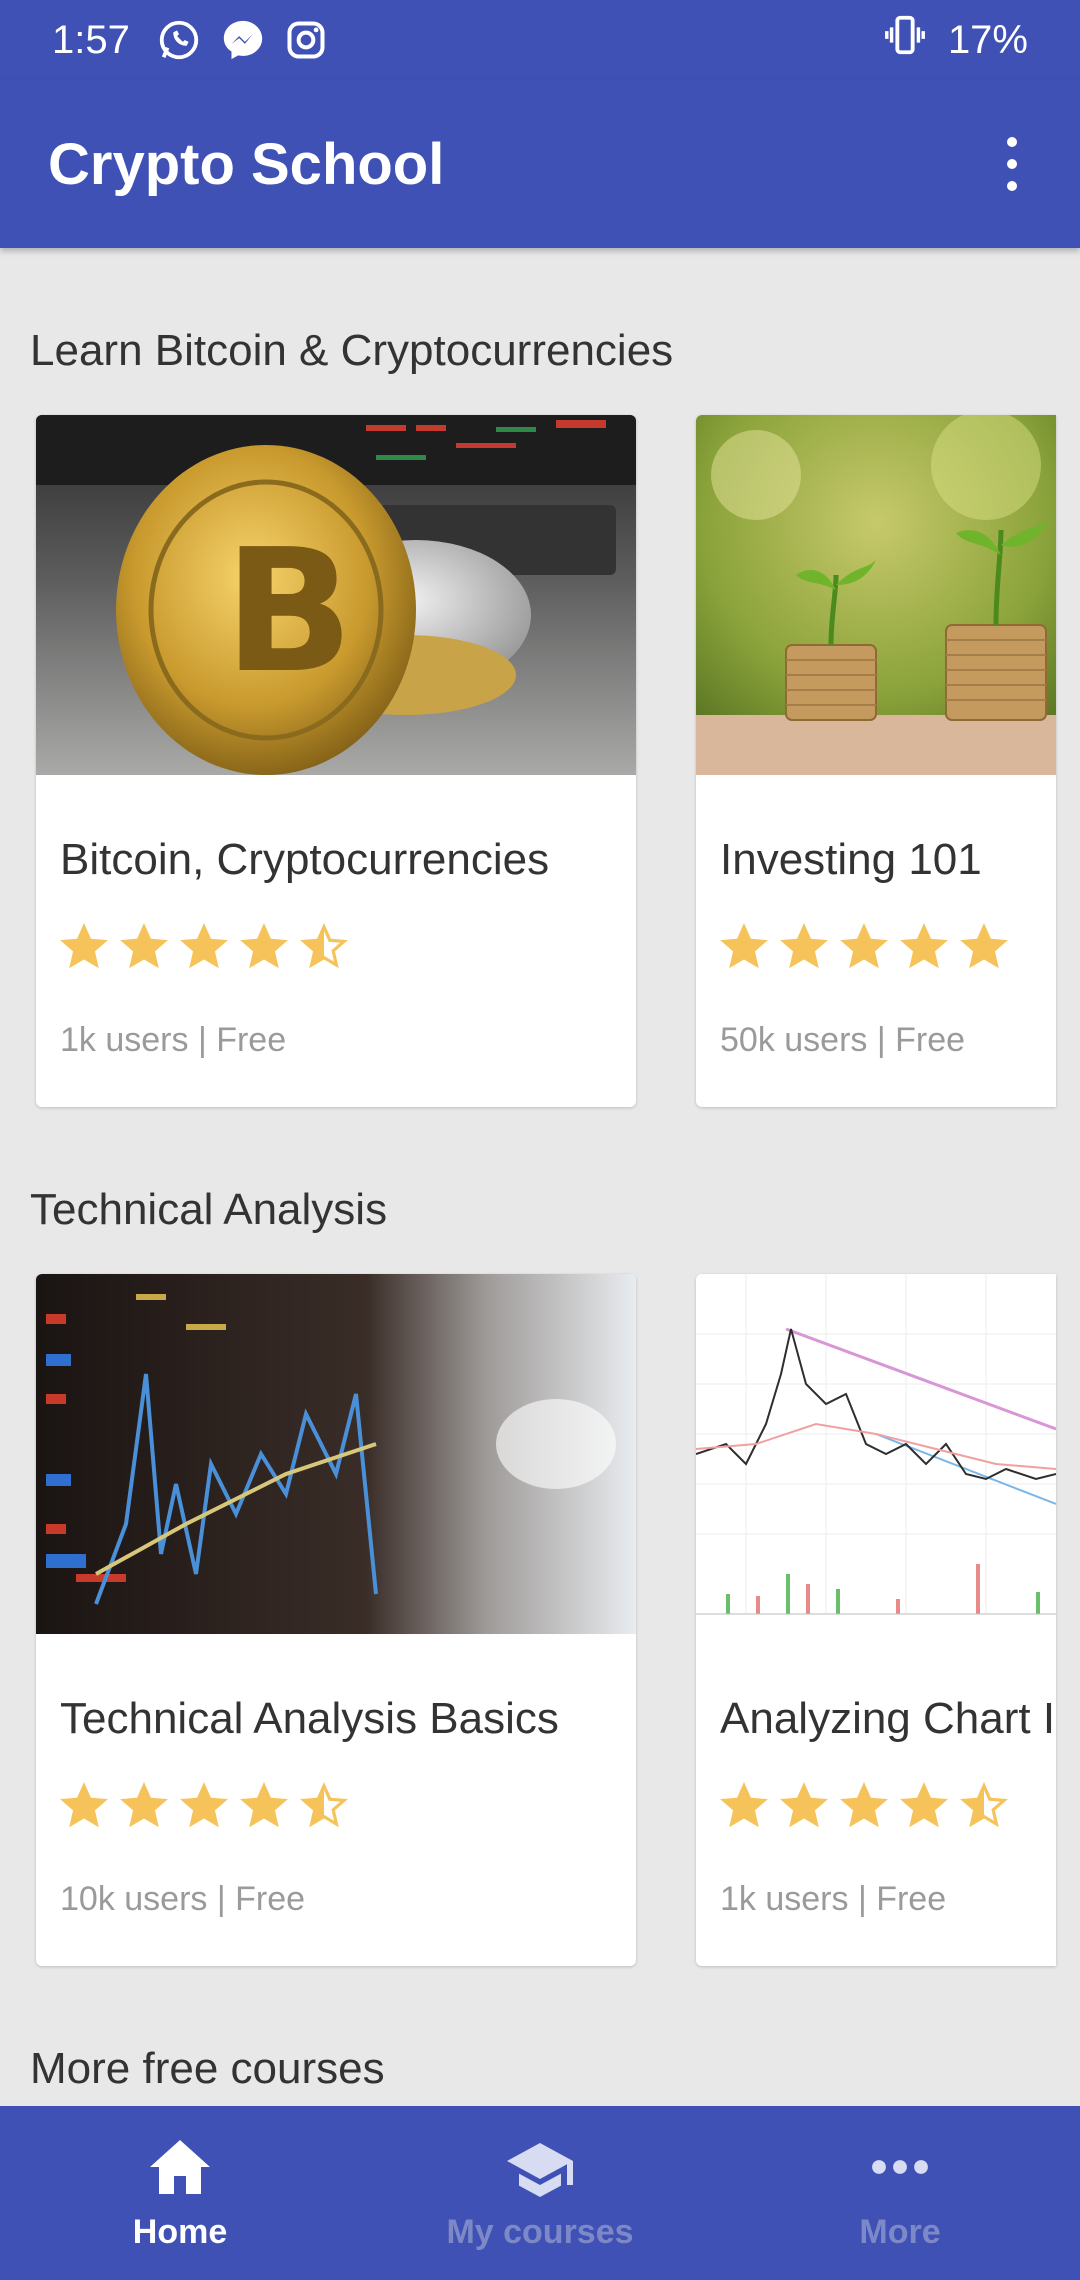  What do you see at coordinates (305, 859) in the screenshot?
I see `course-title: Bitcoin, Cryptocurrencies` at bounding box center [305, 859].